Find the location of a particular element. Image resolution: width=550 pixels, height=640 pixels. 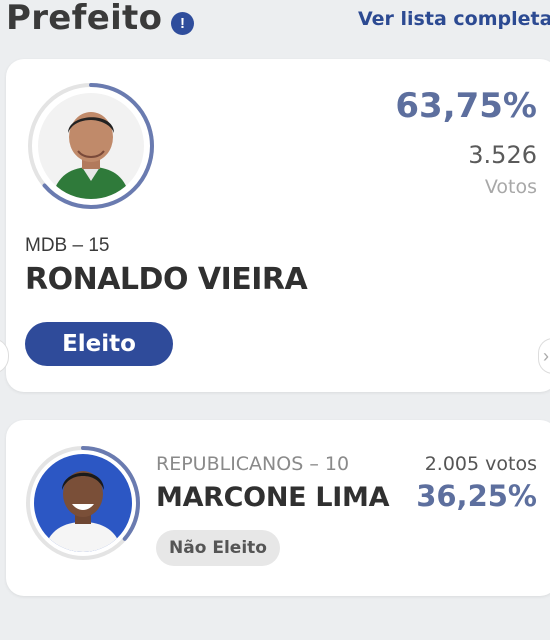

status-badge: Eleito is located at coordinates (99, 344).